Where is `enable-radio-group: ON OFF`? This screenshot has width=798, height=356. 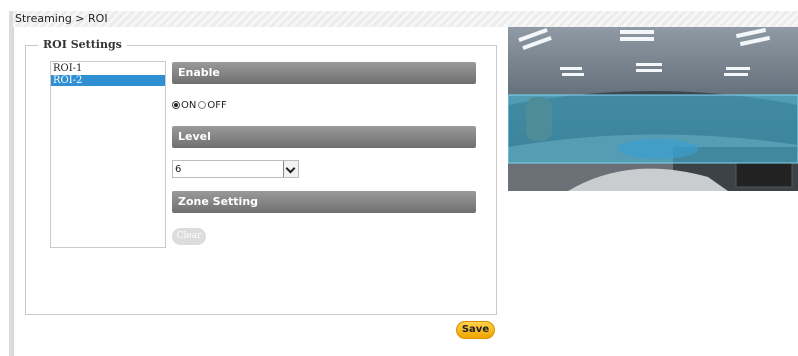
enable-radio-group: ON OFF is located at coordinates (199, 105).